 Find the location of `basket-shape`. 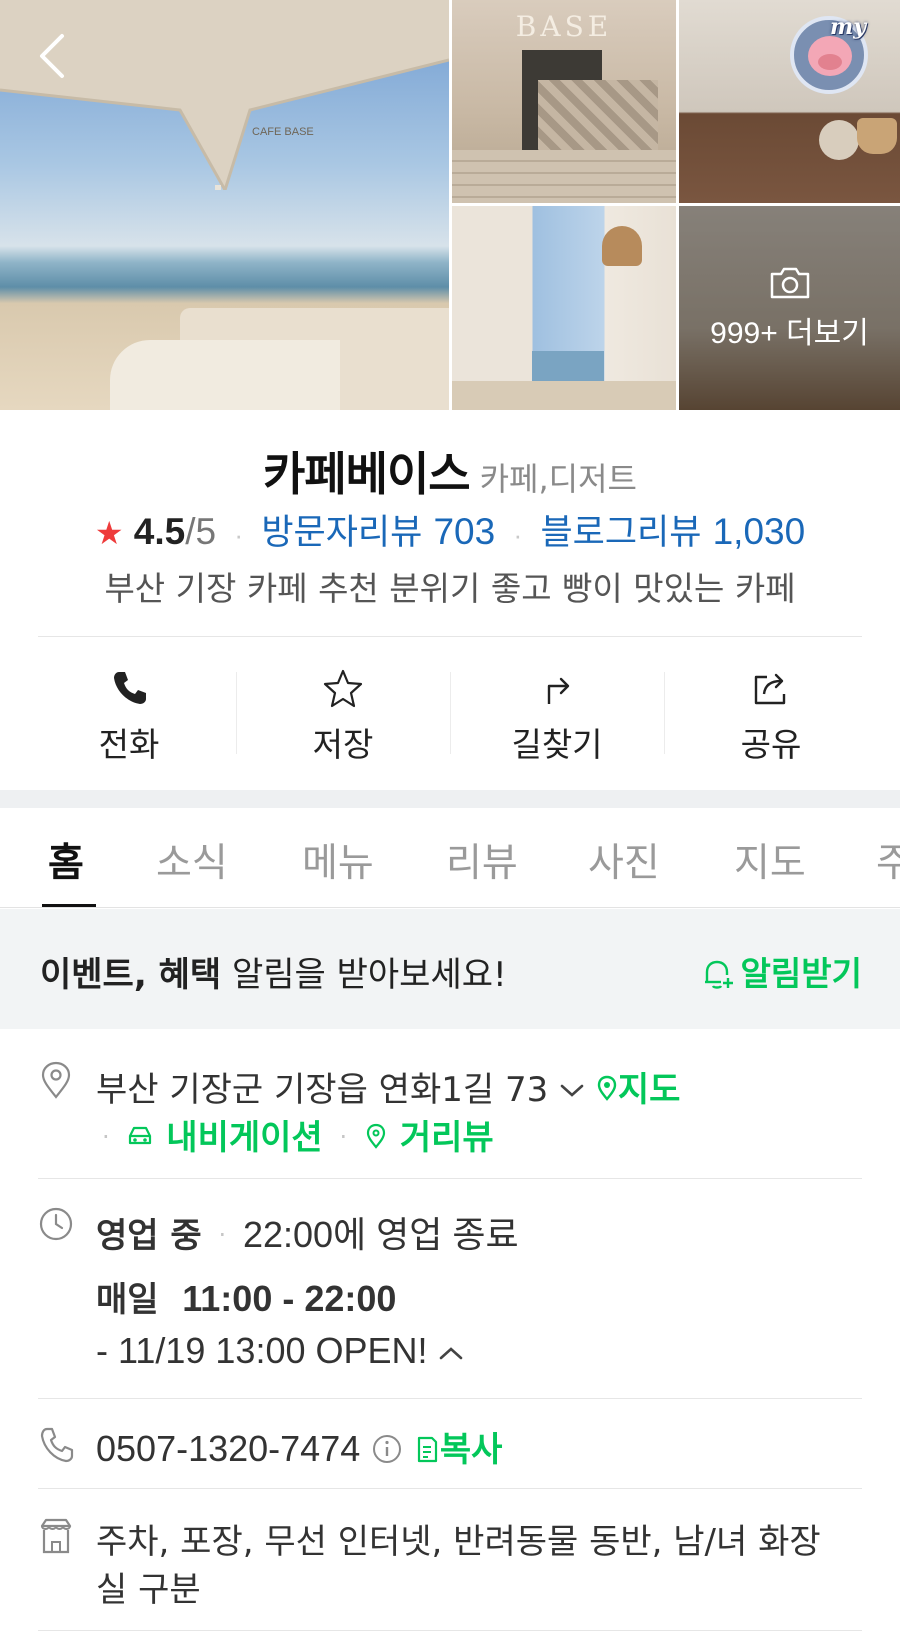

basket-shape is located at coordinates (877, 136).